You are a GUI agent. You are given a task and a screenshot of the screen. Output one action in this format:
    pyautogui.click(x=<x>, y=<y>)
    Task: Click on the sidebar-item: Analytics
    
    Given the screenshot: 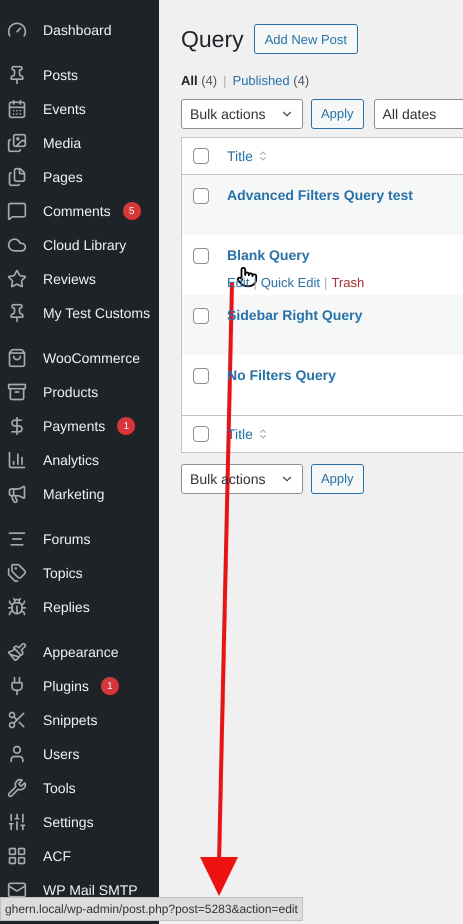 What is the action you would take?
    pyautogui.click(x=79, y=460)
    